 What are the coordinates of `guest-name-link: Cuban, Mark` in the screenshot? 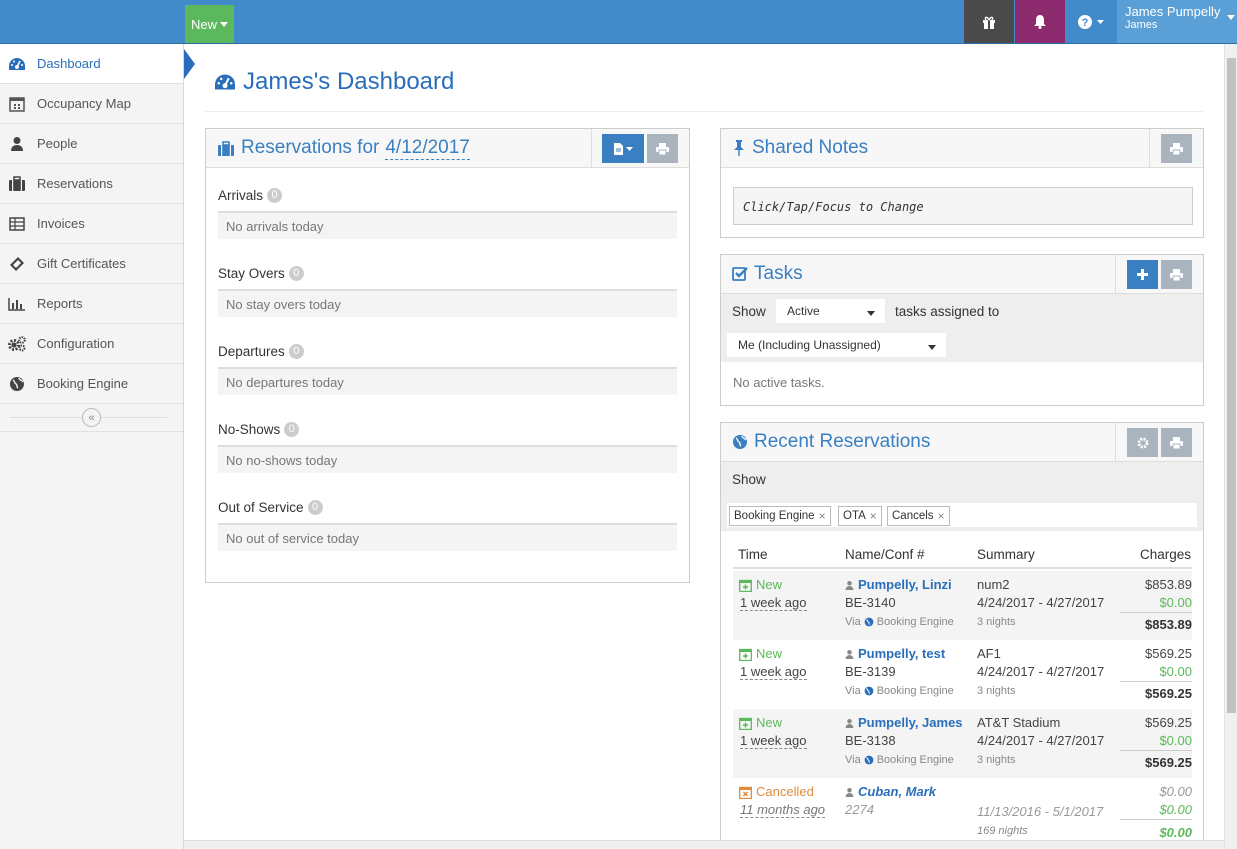 It's located at (890, 792).